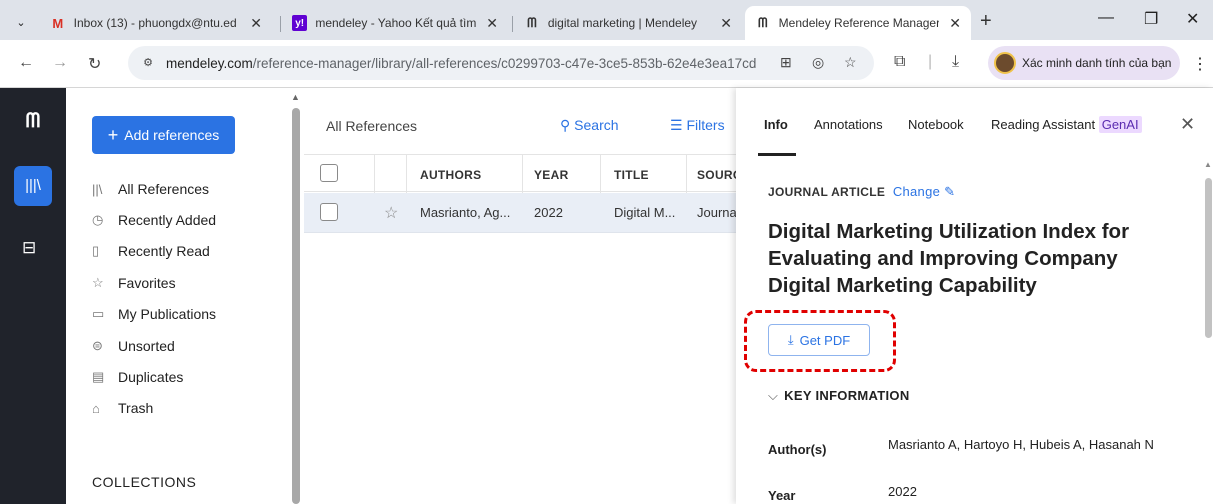  I want to click on avatar, so click(1005, 63).